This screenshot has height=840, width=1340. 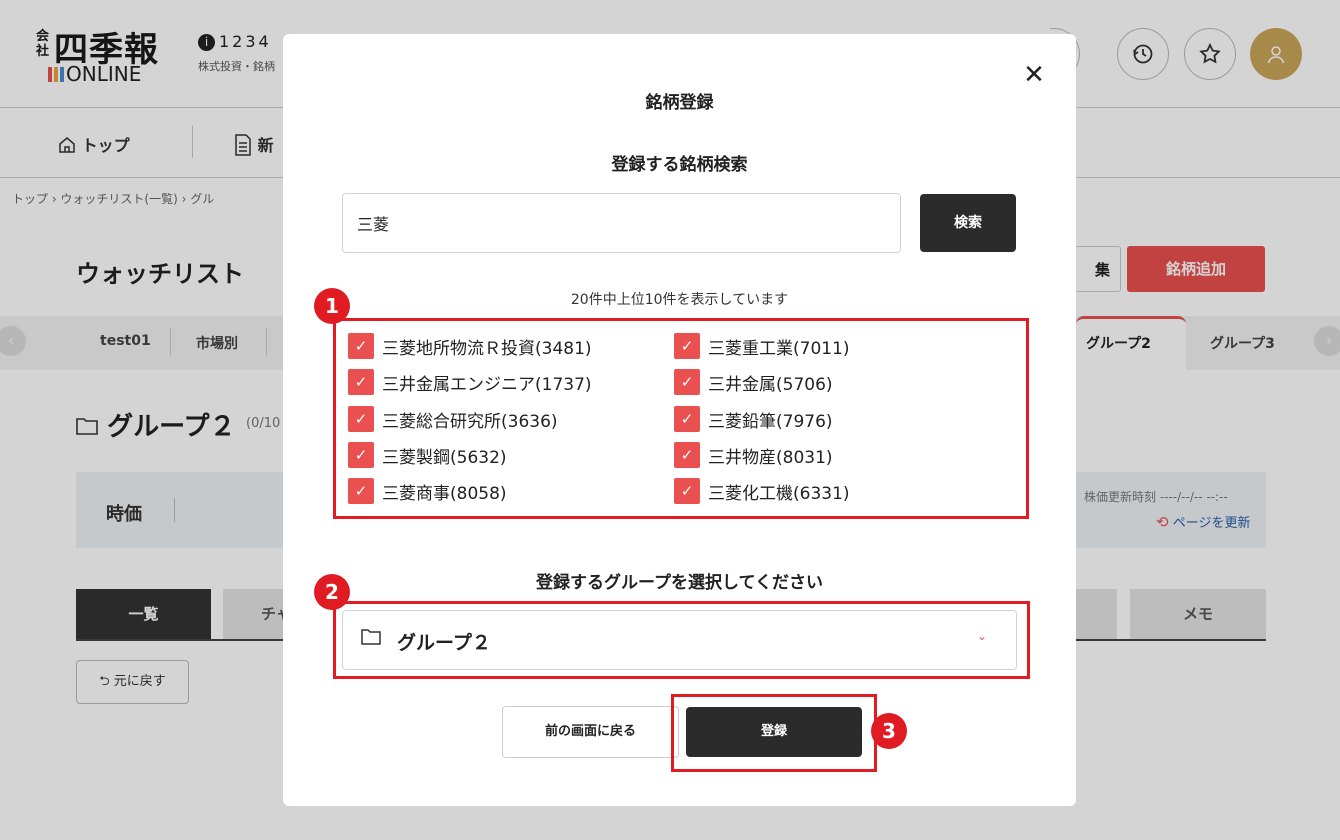 What do you see at coordinates (679, 300) in the screenshot?
I see `result-note: 20件中上位10件を表示しています` at bounding box center [679, 300].